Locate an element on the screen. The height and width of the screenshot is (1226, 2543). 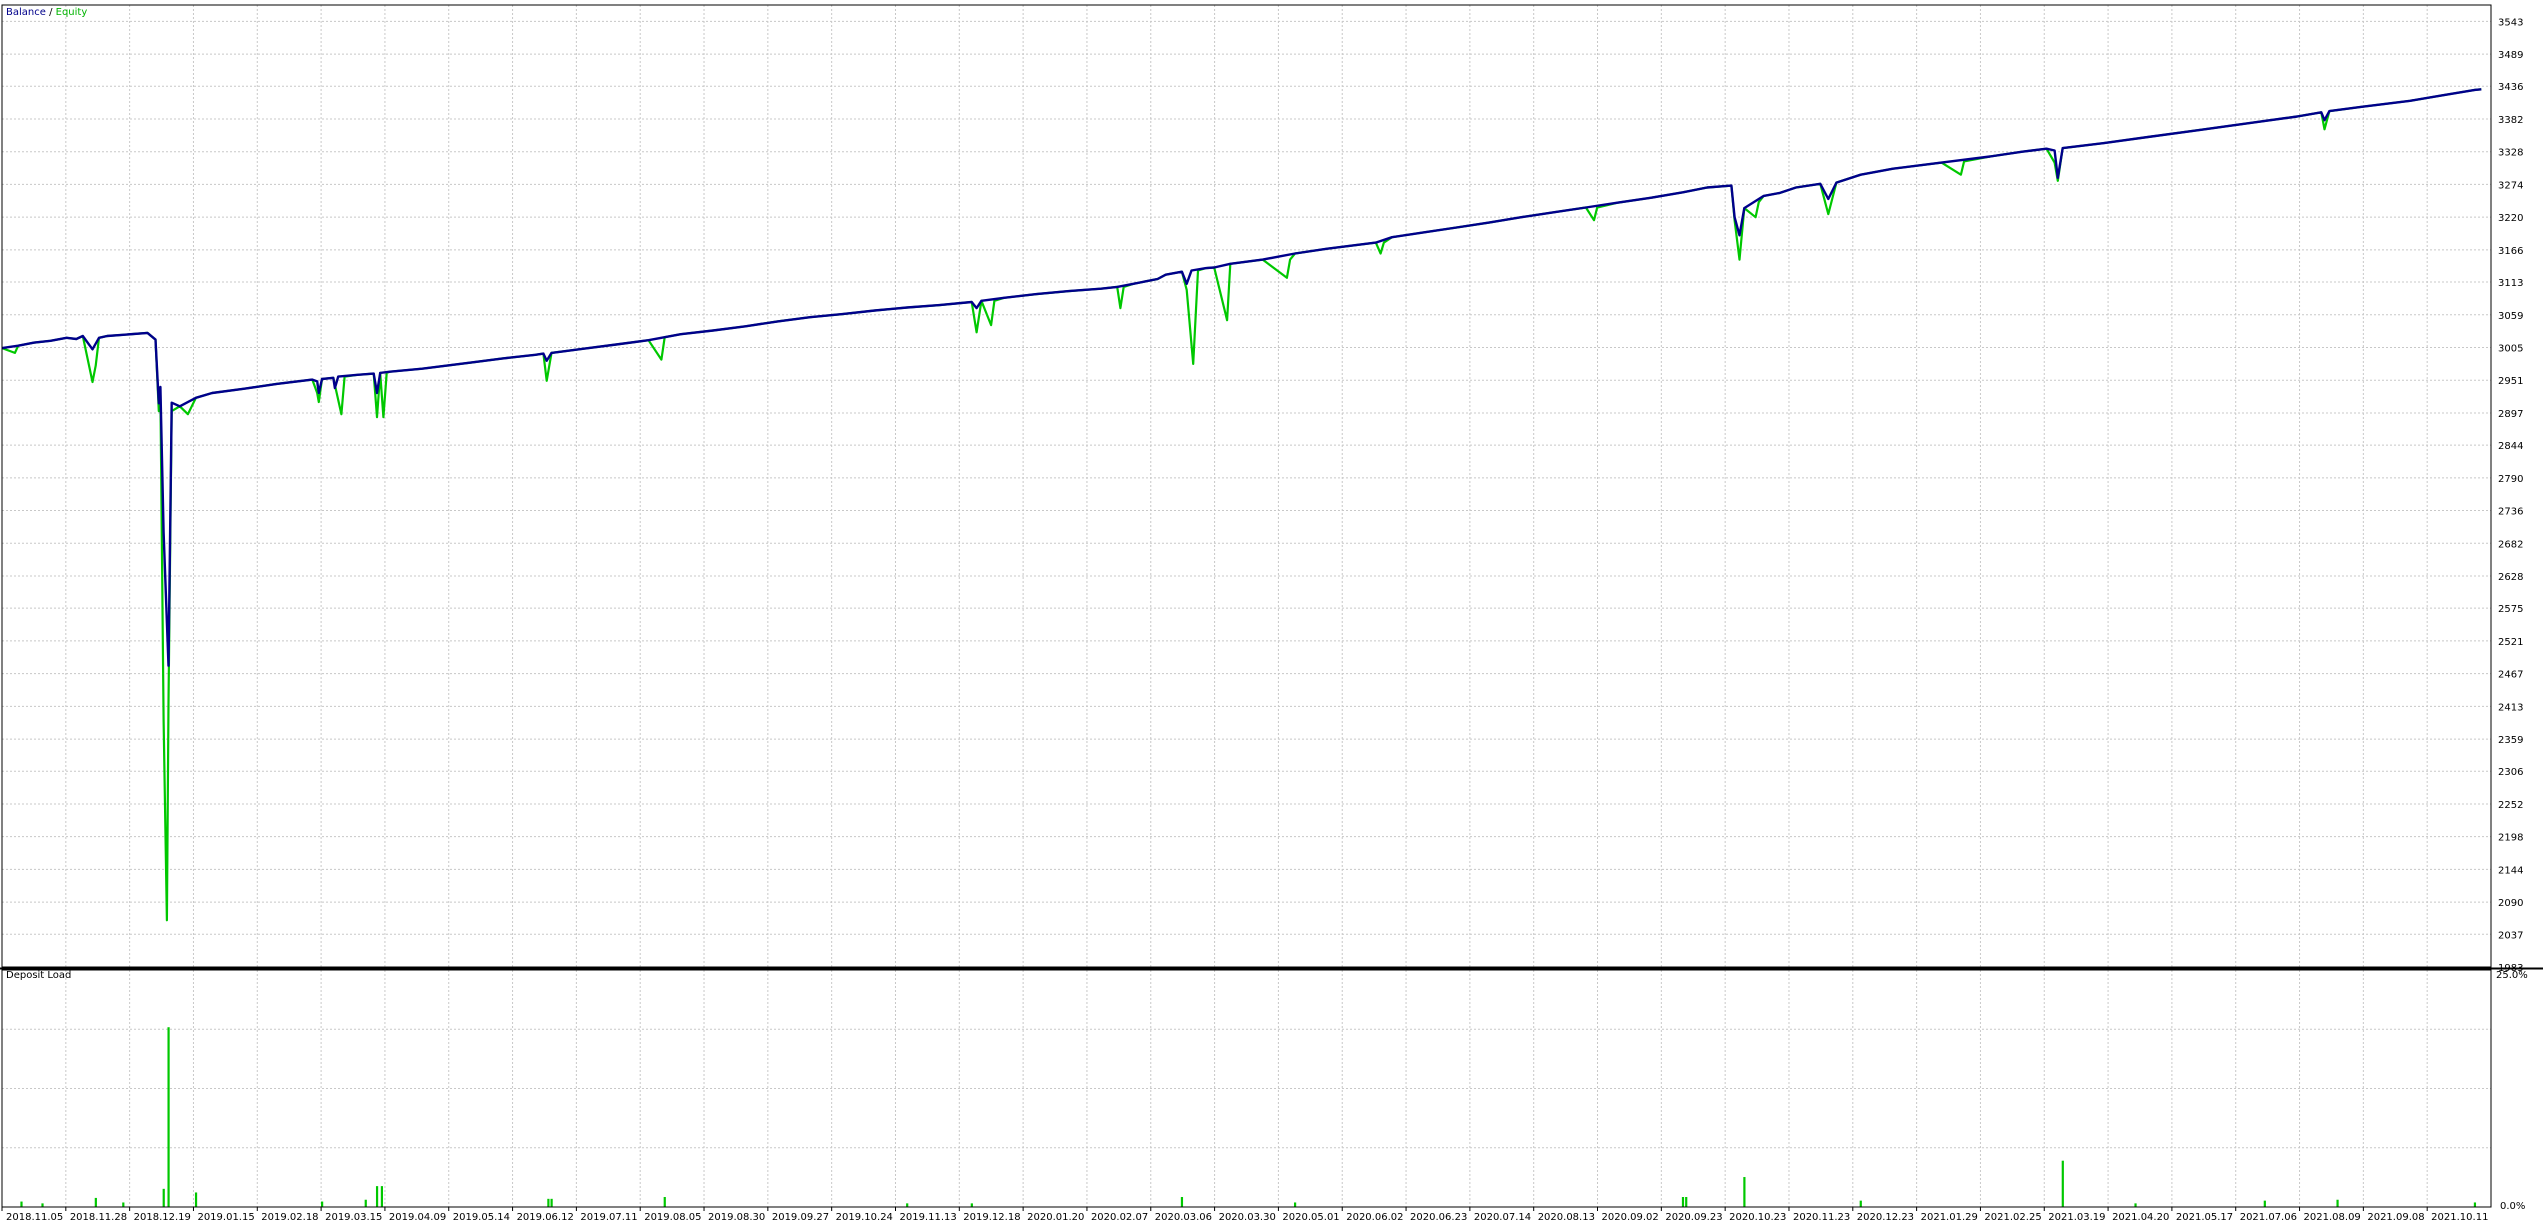
x-tick-label: 2019.03.15 is located at coordinates (353, 1217).